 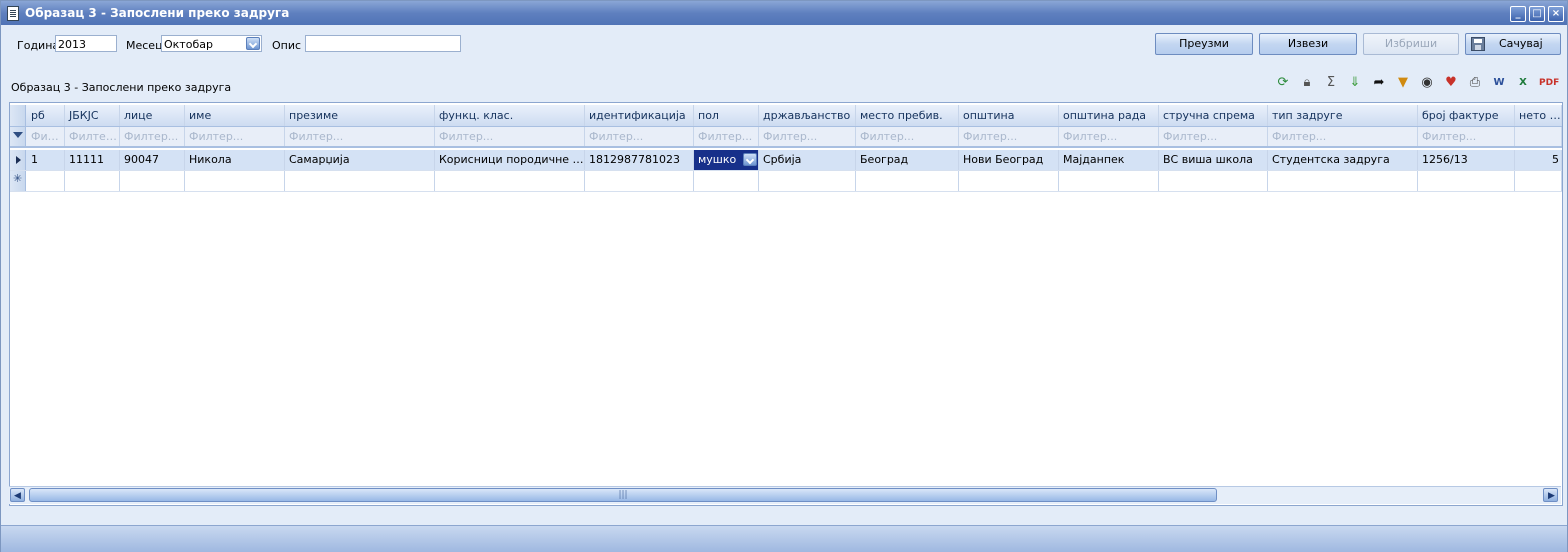 I want to click on cell-lice: 90047, so click(x=152, y=160).